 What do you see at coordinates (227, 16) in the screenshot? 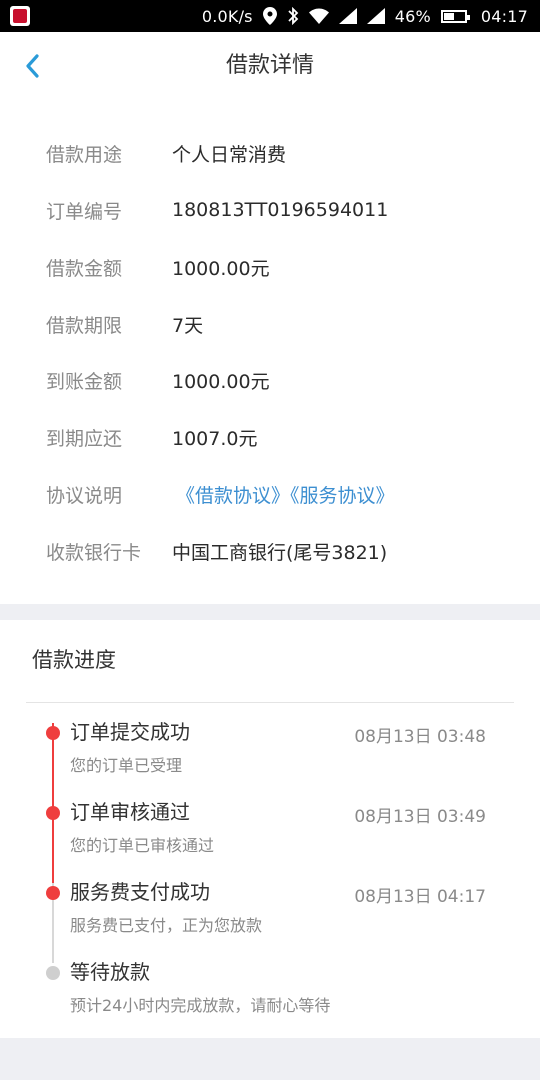
I see `network-speed: 0.0K/s` at bounding box center [227, 16].